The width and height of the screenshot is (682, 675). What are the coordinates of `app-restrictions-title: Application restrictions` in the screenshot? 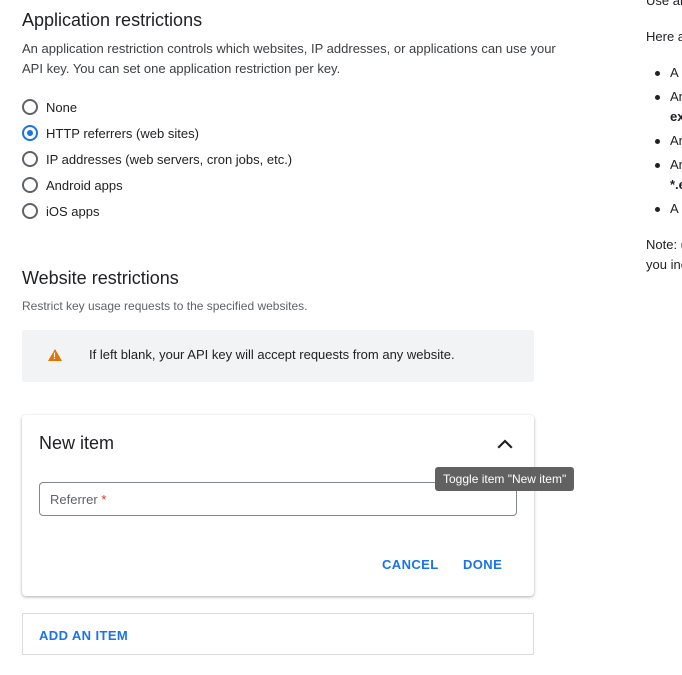 It's located at (112, 20).